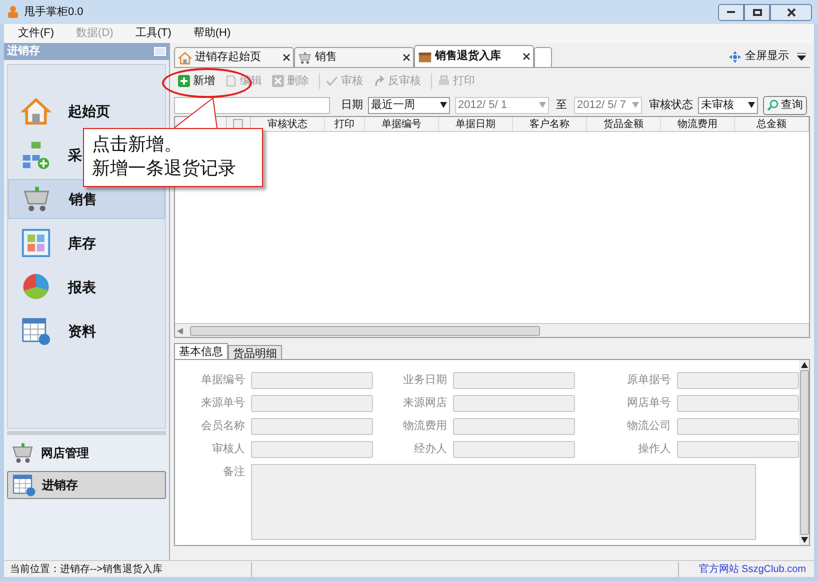 The image size is (818, 581). What do you see at coordinates (424, 404) in the screenshot?
I see `field-label: 来源网店` at bounding box center [424, 404].